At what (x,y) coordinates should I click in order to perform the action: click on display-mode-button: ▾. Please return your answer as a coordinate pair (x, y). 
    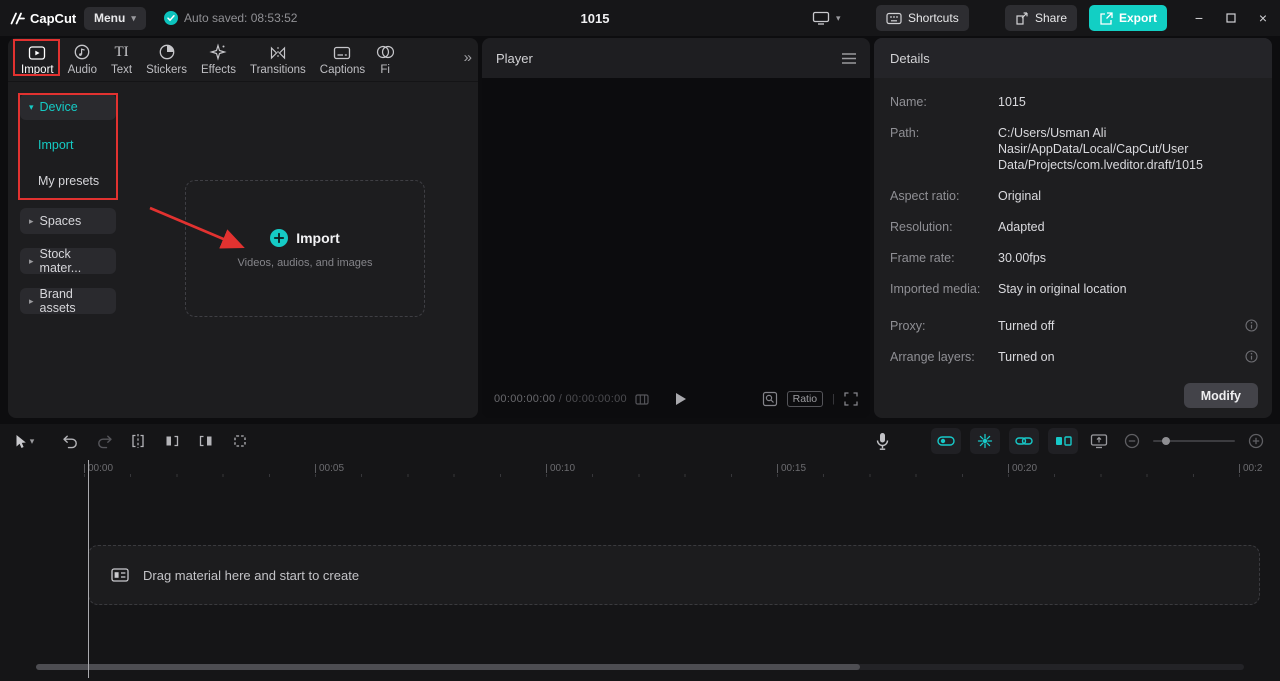
    Looking at the image, I should click on (826, 18).